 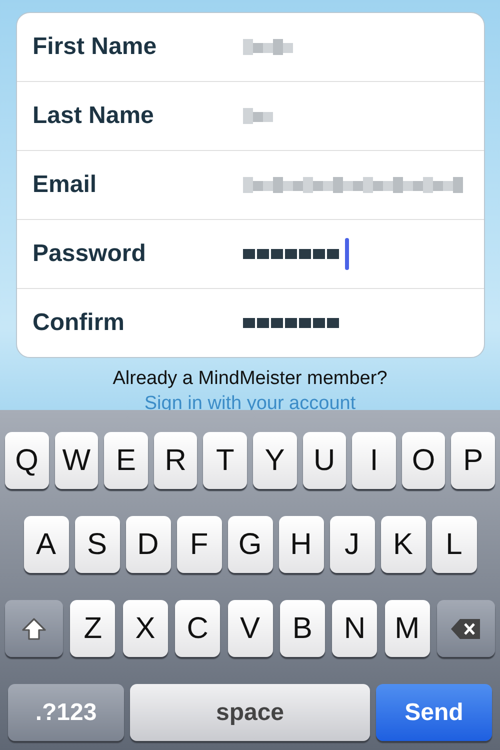 I want to click on letter-key: I, so click(x=374, y=460).